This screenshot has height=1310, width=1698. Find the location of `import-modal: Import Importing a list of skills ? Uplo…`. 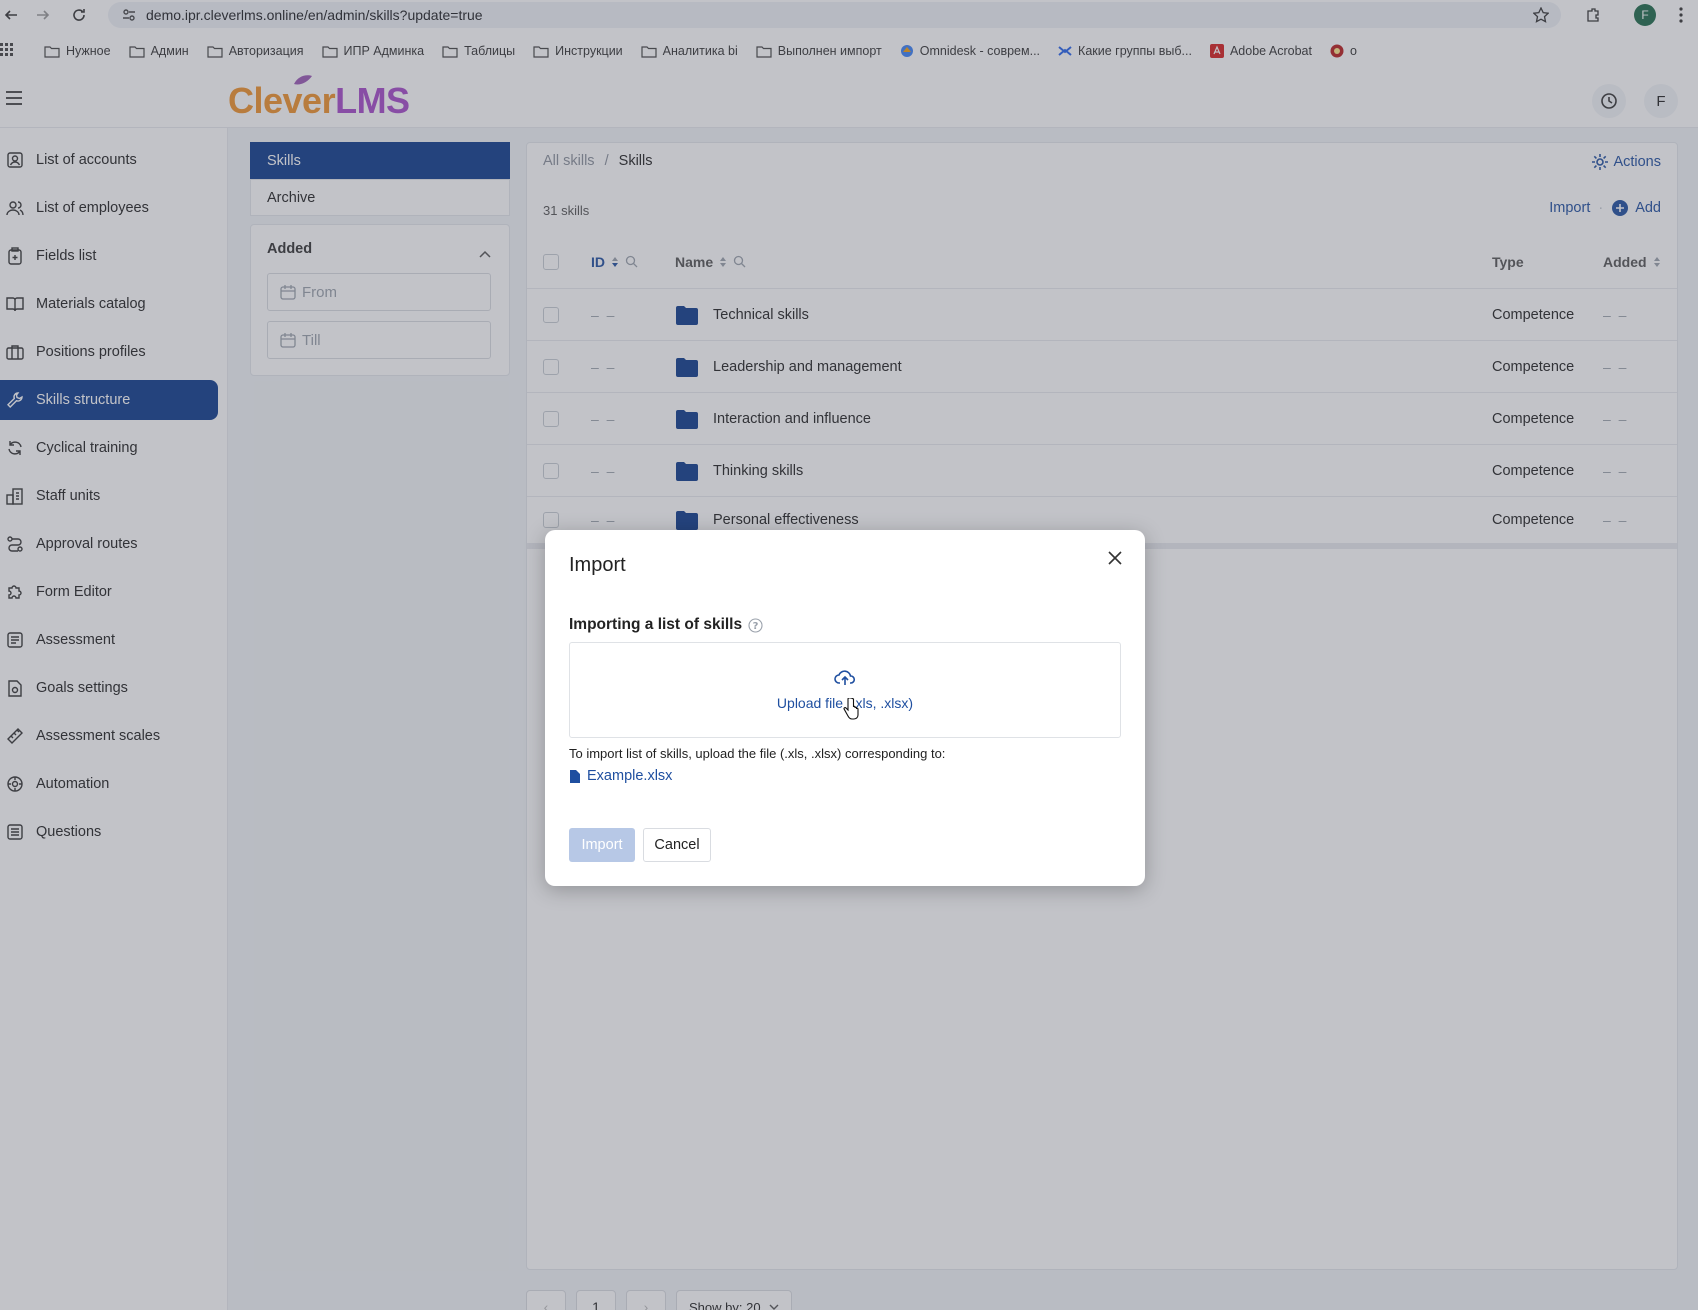

import-modal: Import Importing a list of skills ? Uplo… is located at coordinates (845, 708).